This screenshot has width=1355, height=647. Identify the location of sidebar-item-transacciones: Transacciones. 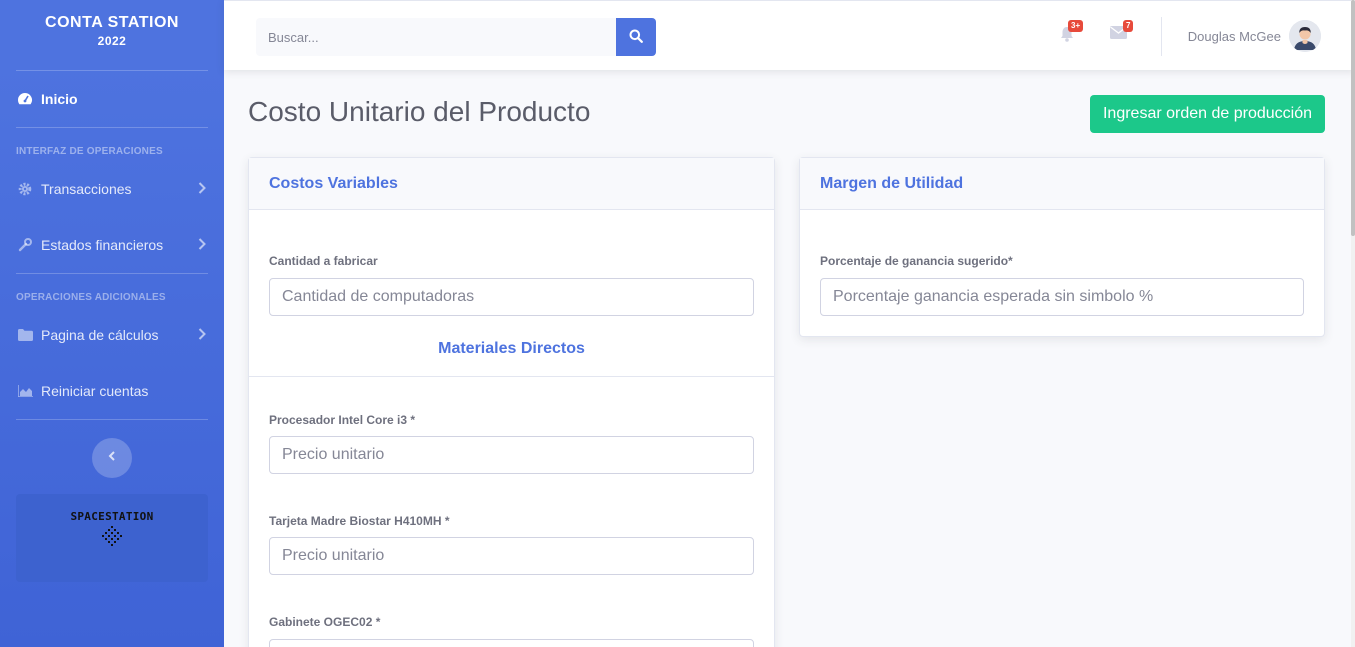
(112, 189).